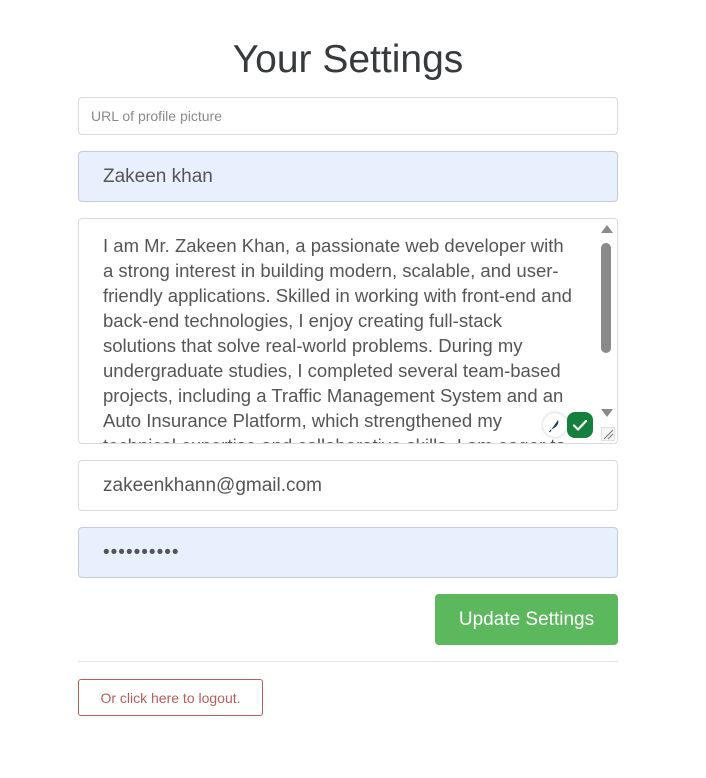  Describe the element at coordinates (607, 413) in the screenshot. I see `scroll-down-arrow-icon` at that location.